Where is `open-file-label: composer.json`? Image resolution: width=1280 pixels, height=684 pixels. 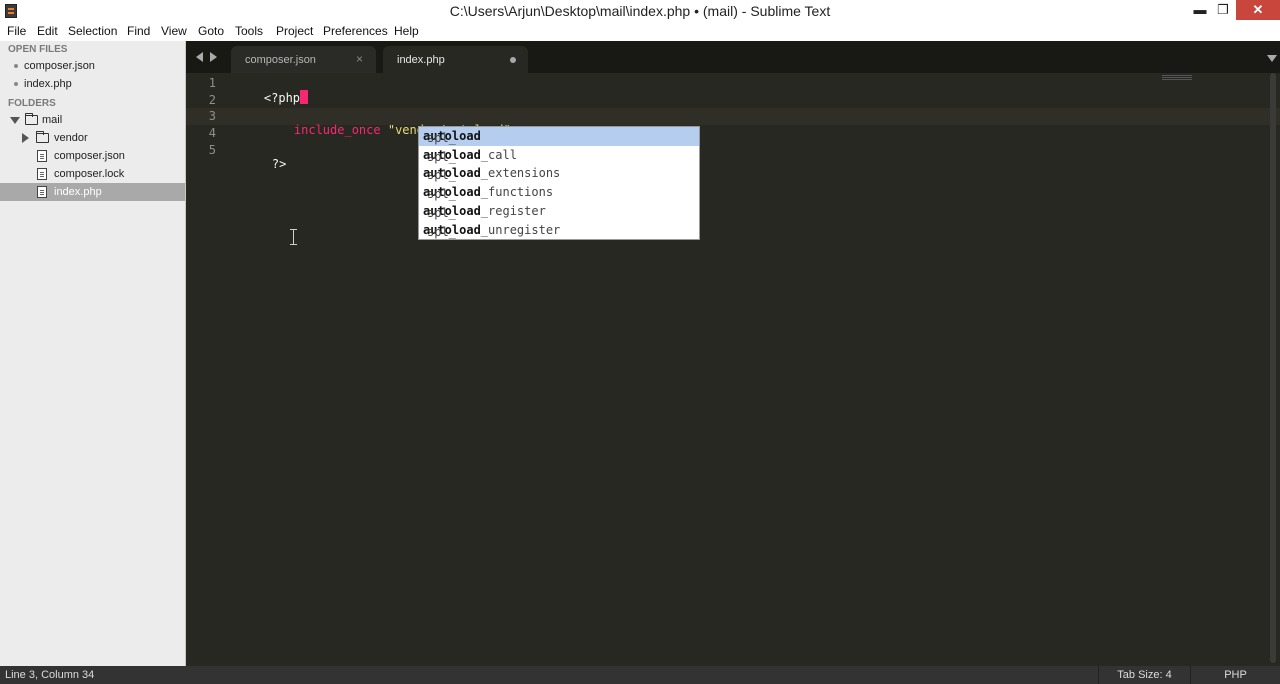
open-file-label: composer.json is located at coordinates (59, 66).